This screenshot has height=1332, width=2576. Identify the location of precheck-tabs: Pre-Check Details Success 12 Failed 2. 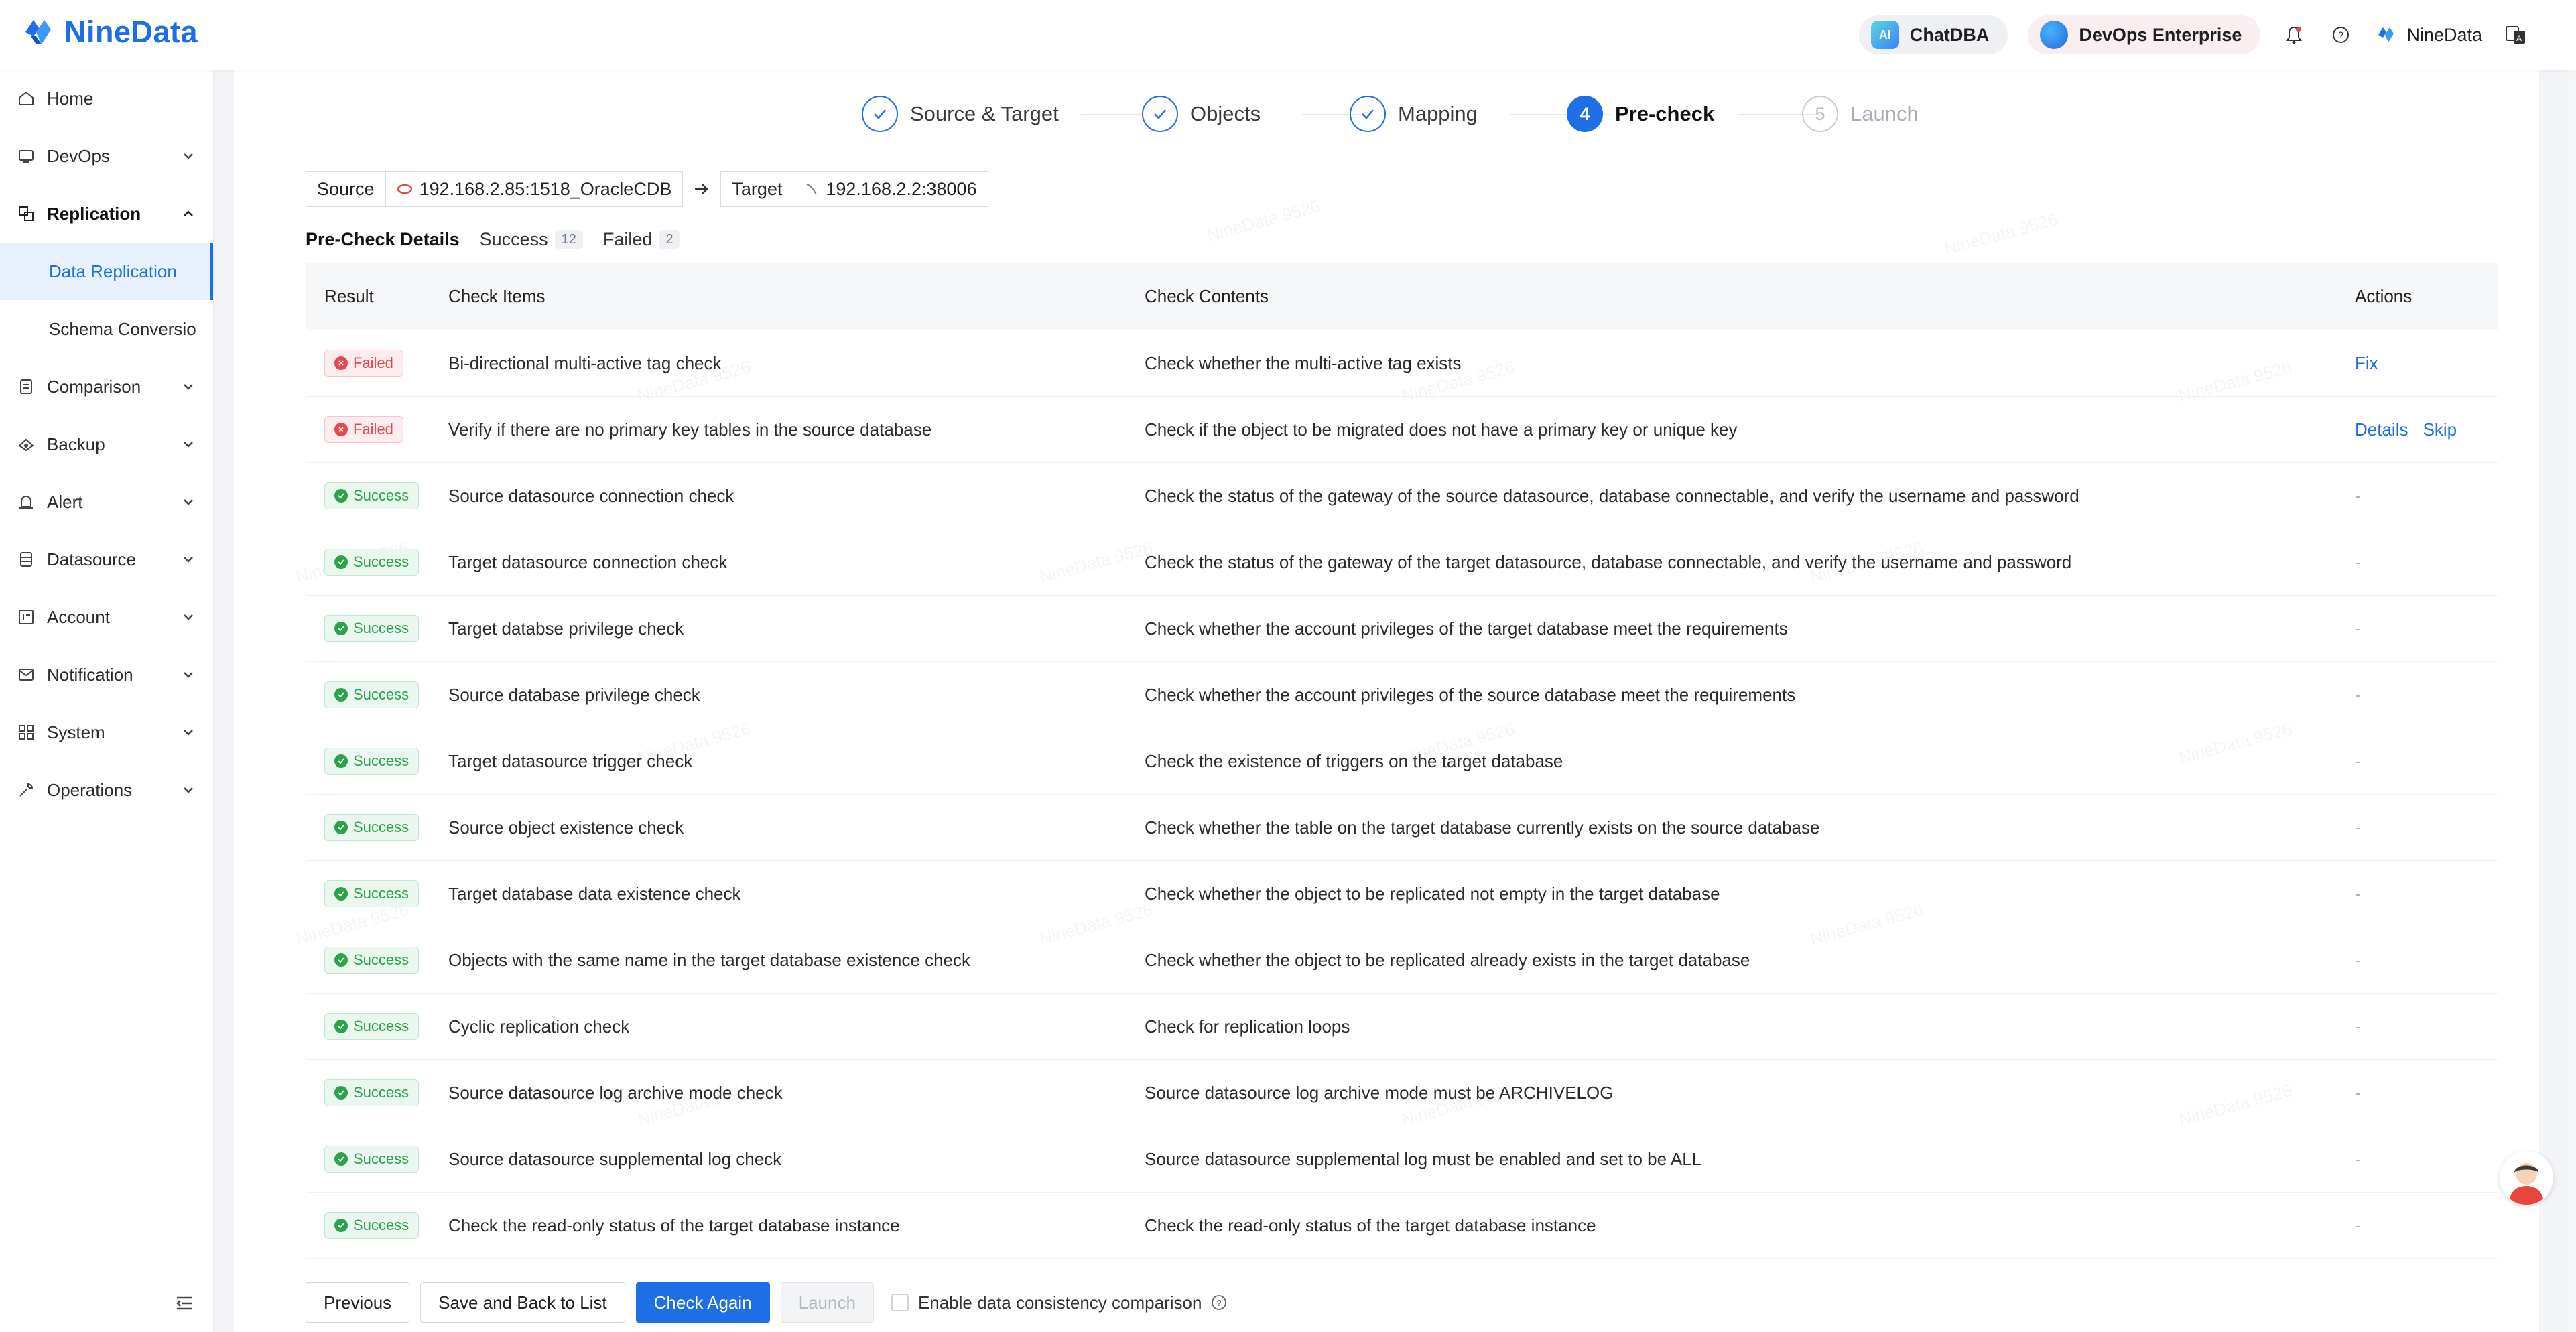
(493, 239).